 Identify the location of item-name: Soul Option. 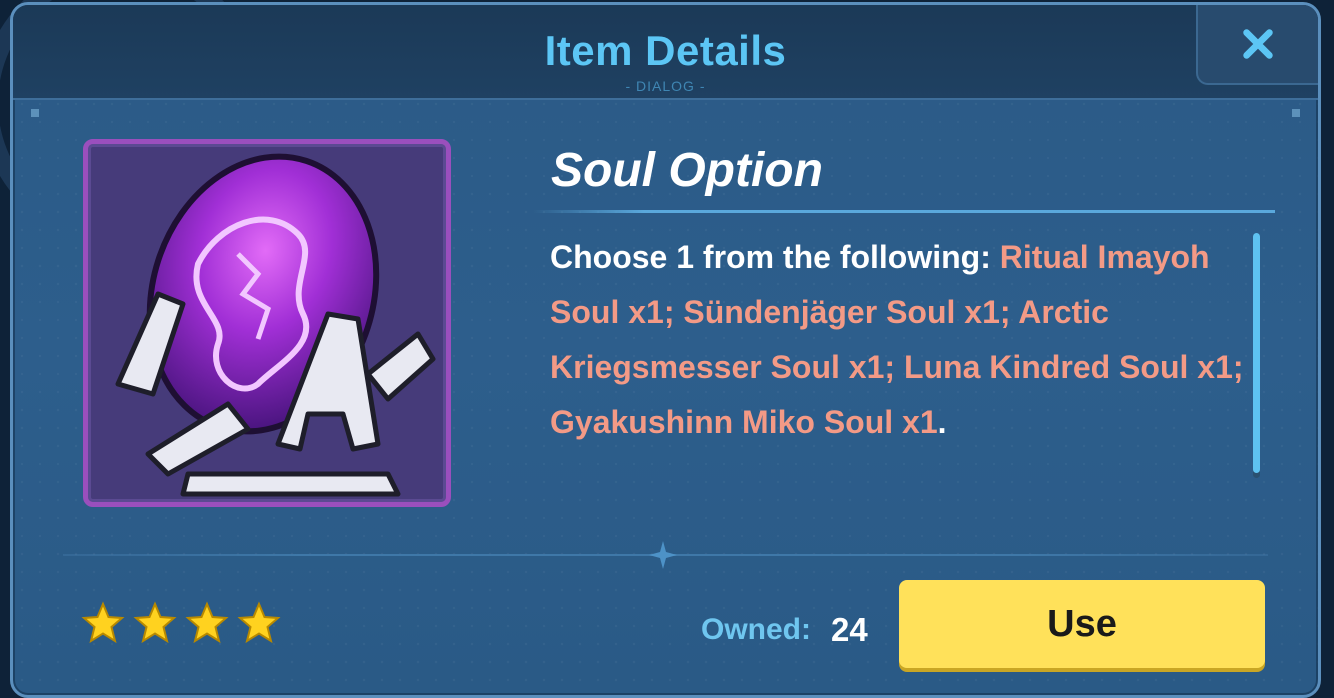
(687, 170).